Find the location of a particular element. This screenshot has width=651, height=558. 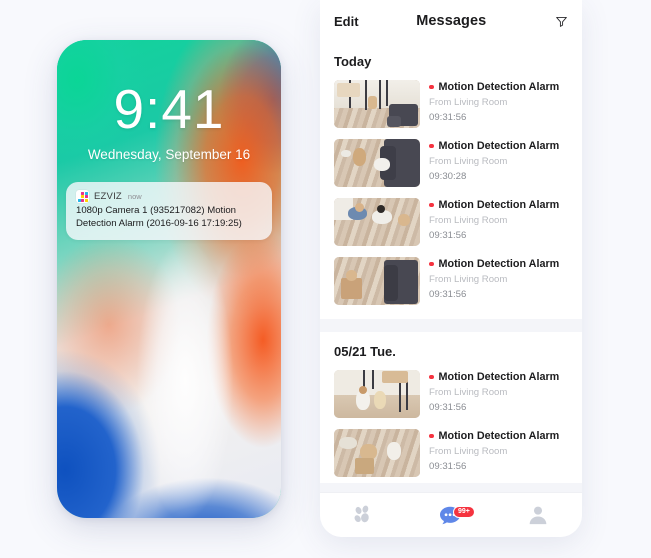

ezviz-logo-icon is located at coordinates (82, 196).